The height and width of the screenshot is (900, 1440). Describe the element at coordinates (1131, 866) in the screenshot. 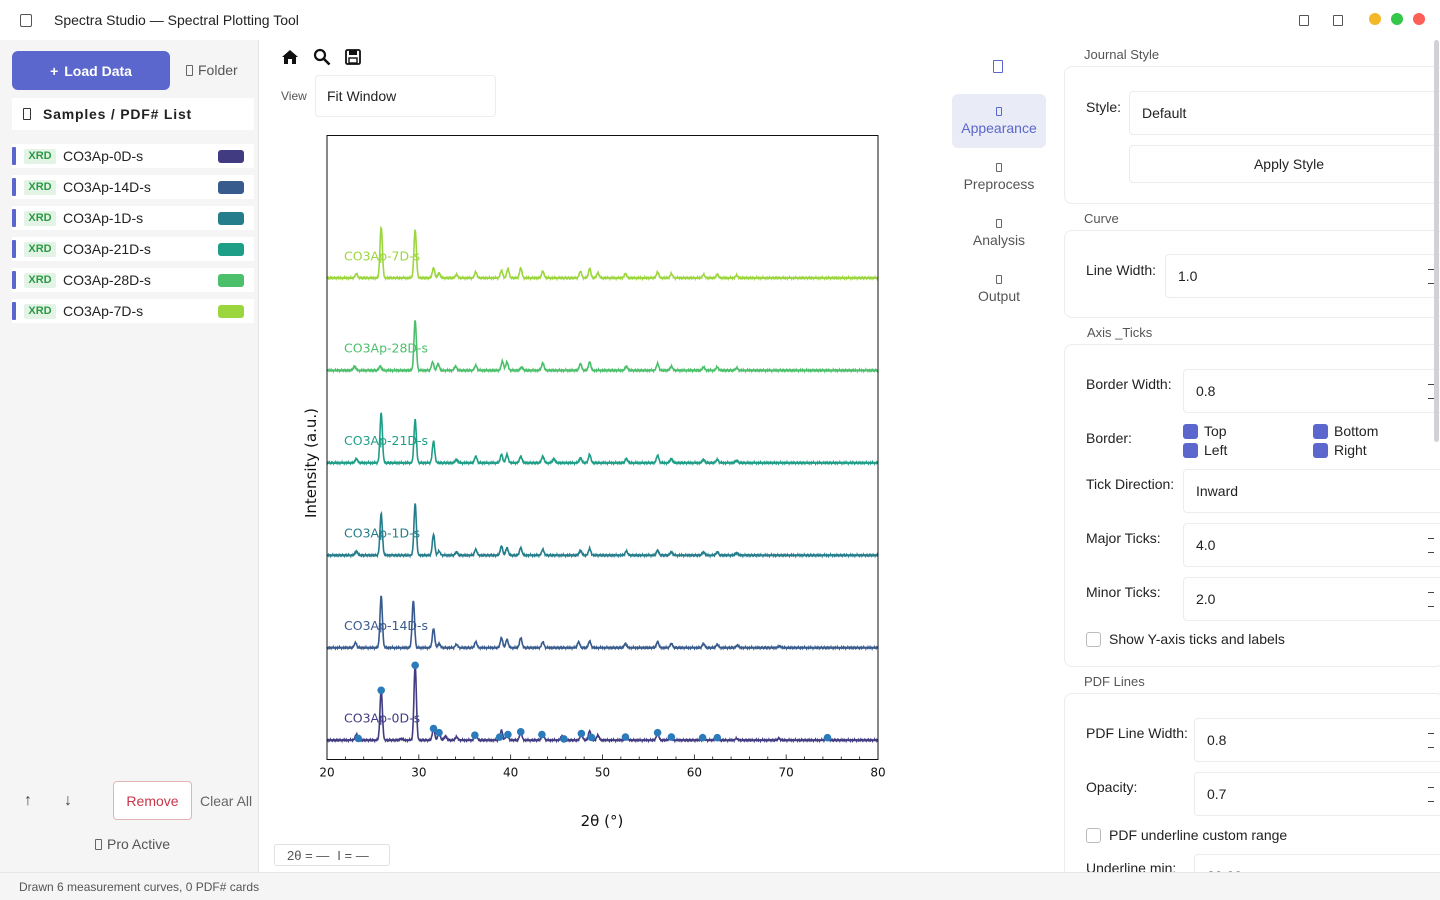

I see `underline-min-label: Underline min:` at that location.